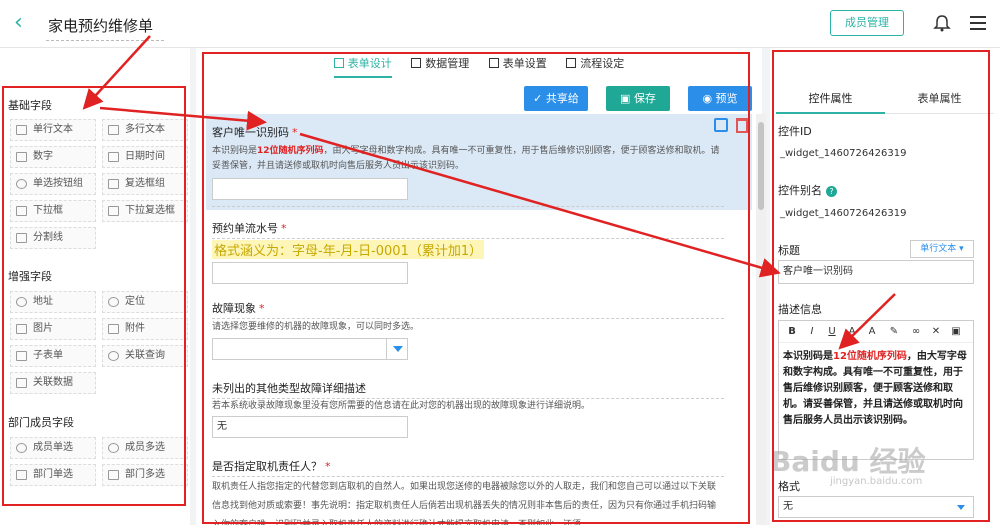 The height and width of the screenshot is (525, 1000). Describe the element at coordinates (101, 26) in the screenshot. I see `page-title: 家电预约维修单` at that location.